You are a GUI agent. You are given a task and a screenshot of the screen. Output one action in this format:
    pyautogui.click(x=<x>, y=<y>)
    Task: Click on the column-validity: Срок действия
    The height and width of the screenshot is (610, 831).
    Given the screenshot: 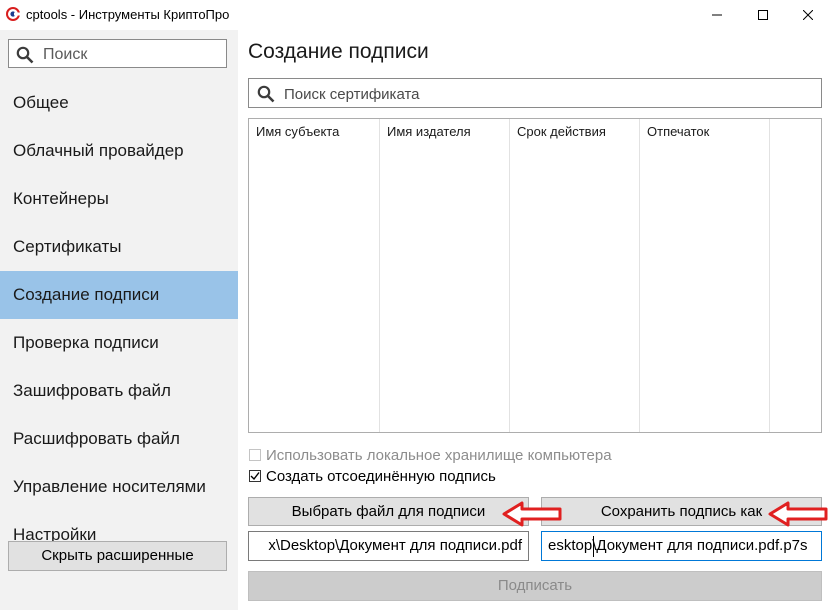 What is the action you would take?
    pyautogui.click(x=575, y=275)
    